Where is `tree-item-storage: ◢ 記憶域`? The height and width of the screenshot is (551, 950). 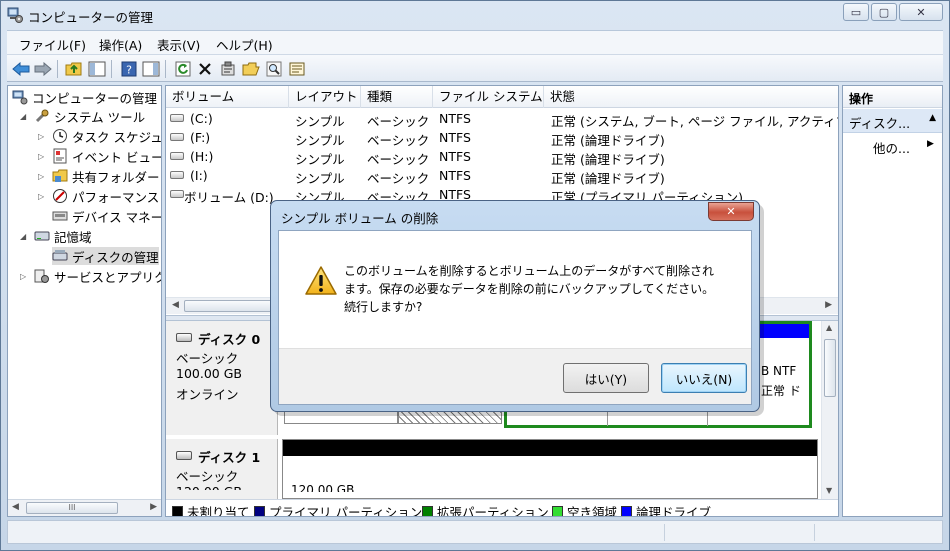
tree-item-storage: ◢ 記憶域 is located at coordinates (56, 236).